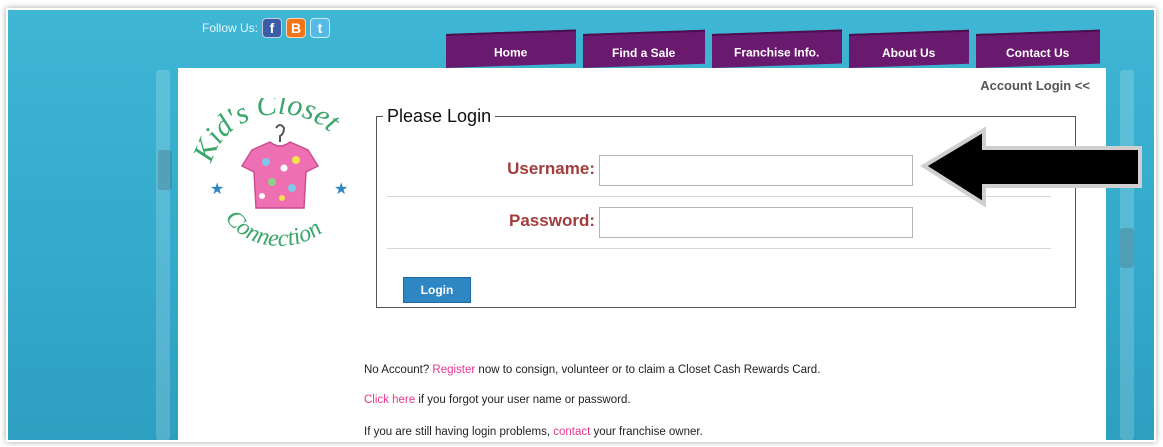 The height and width of the screenshot is (447, 1163). I want to click on follow-us: Follow Us: f B t, so click(266, 28).